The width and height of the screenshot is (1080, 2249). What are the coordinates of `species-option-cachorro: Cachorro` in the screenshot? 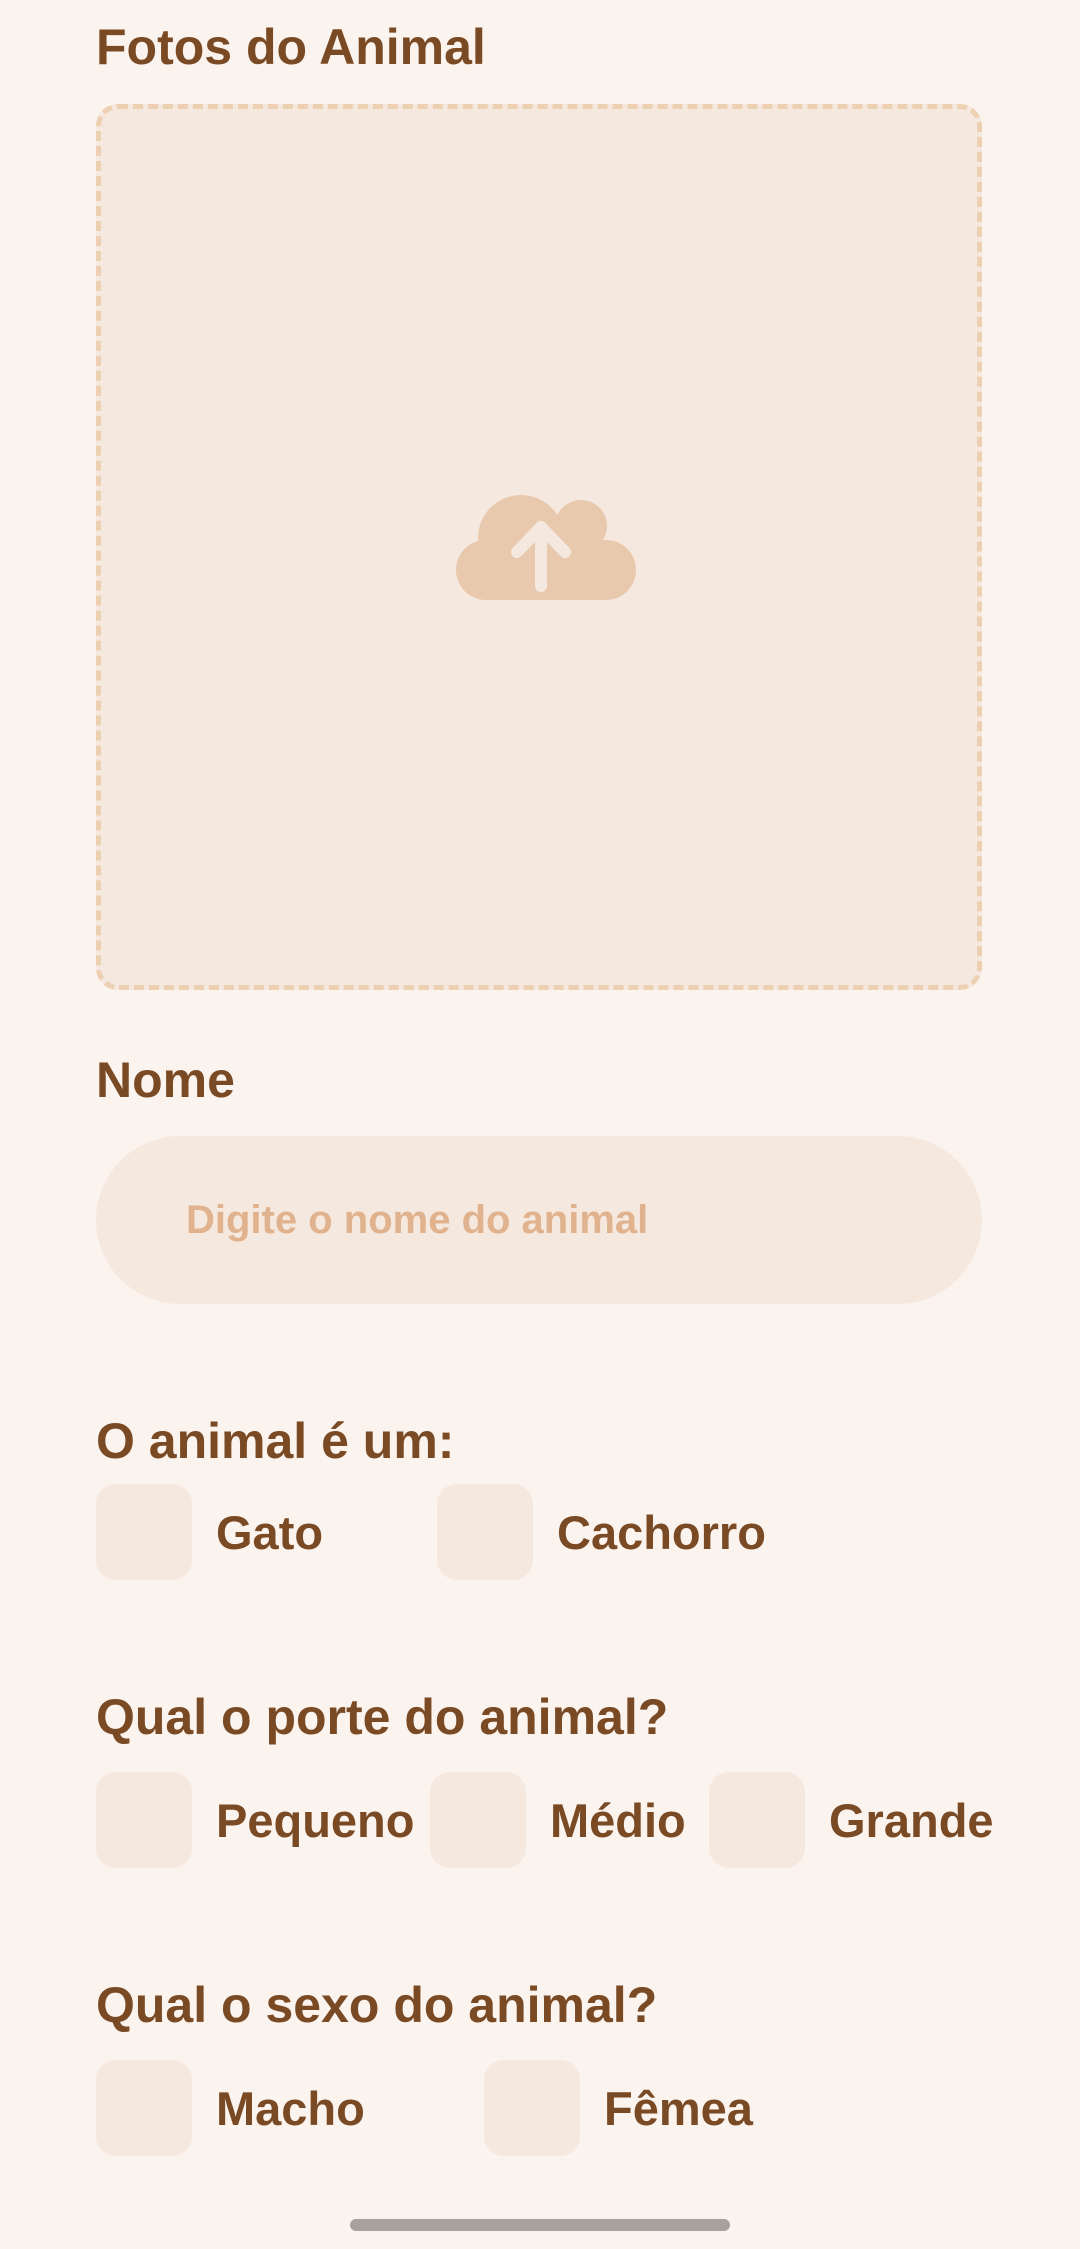 It's located at (601, 1532).